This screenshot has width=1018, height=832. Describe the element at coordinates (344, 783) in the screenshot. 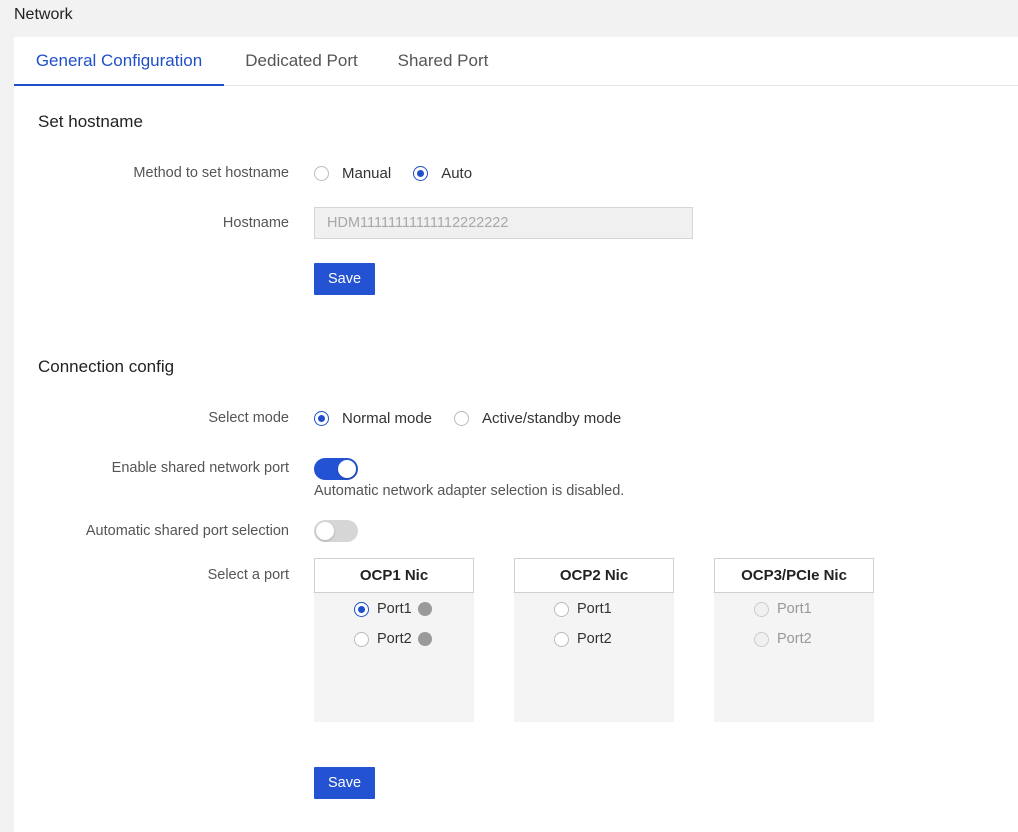

I see `save-connection-button: Save` at that location.